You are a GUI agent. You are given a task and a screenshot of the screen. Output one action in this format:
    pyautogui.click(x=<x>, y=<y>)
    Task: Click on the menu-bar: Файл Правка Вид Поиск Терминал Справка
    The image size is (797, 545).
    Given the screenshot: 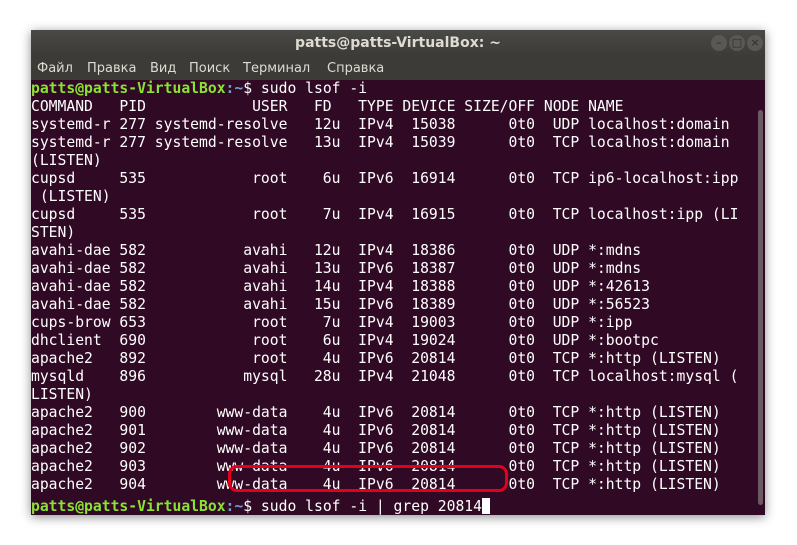 What is the action you would take?
    pyautogui.click(x=398, y=69)
    